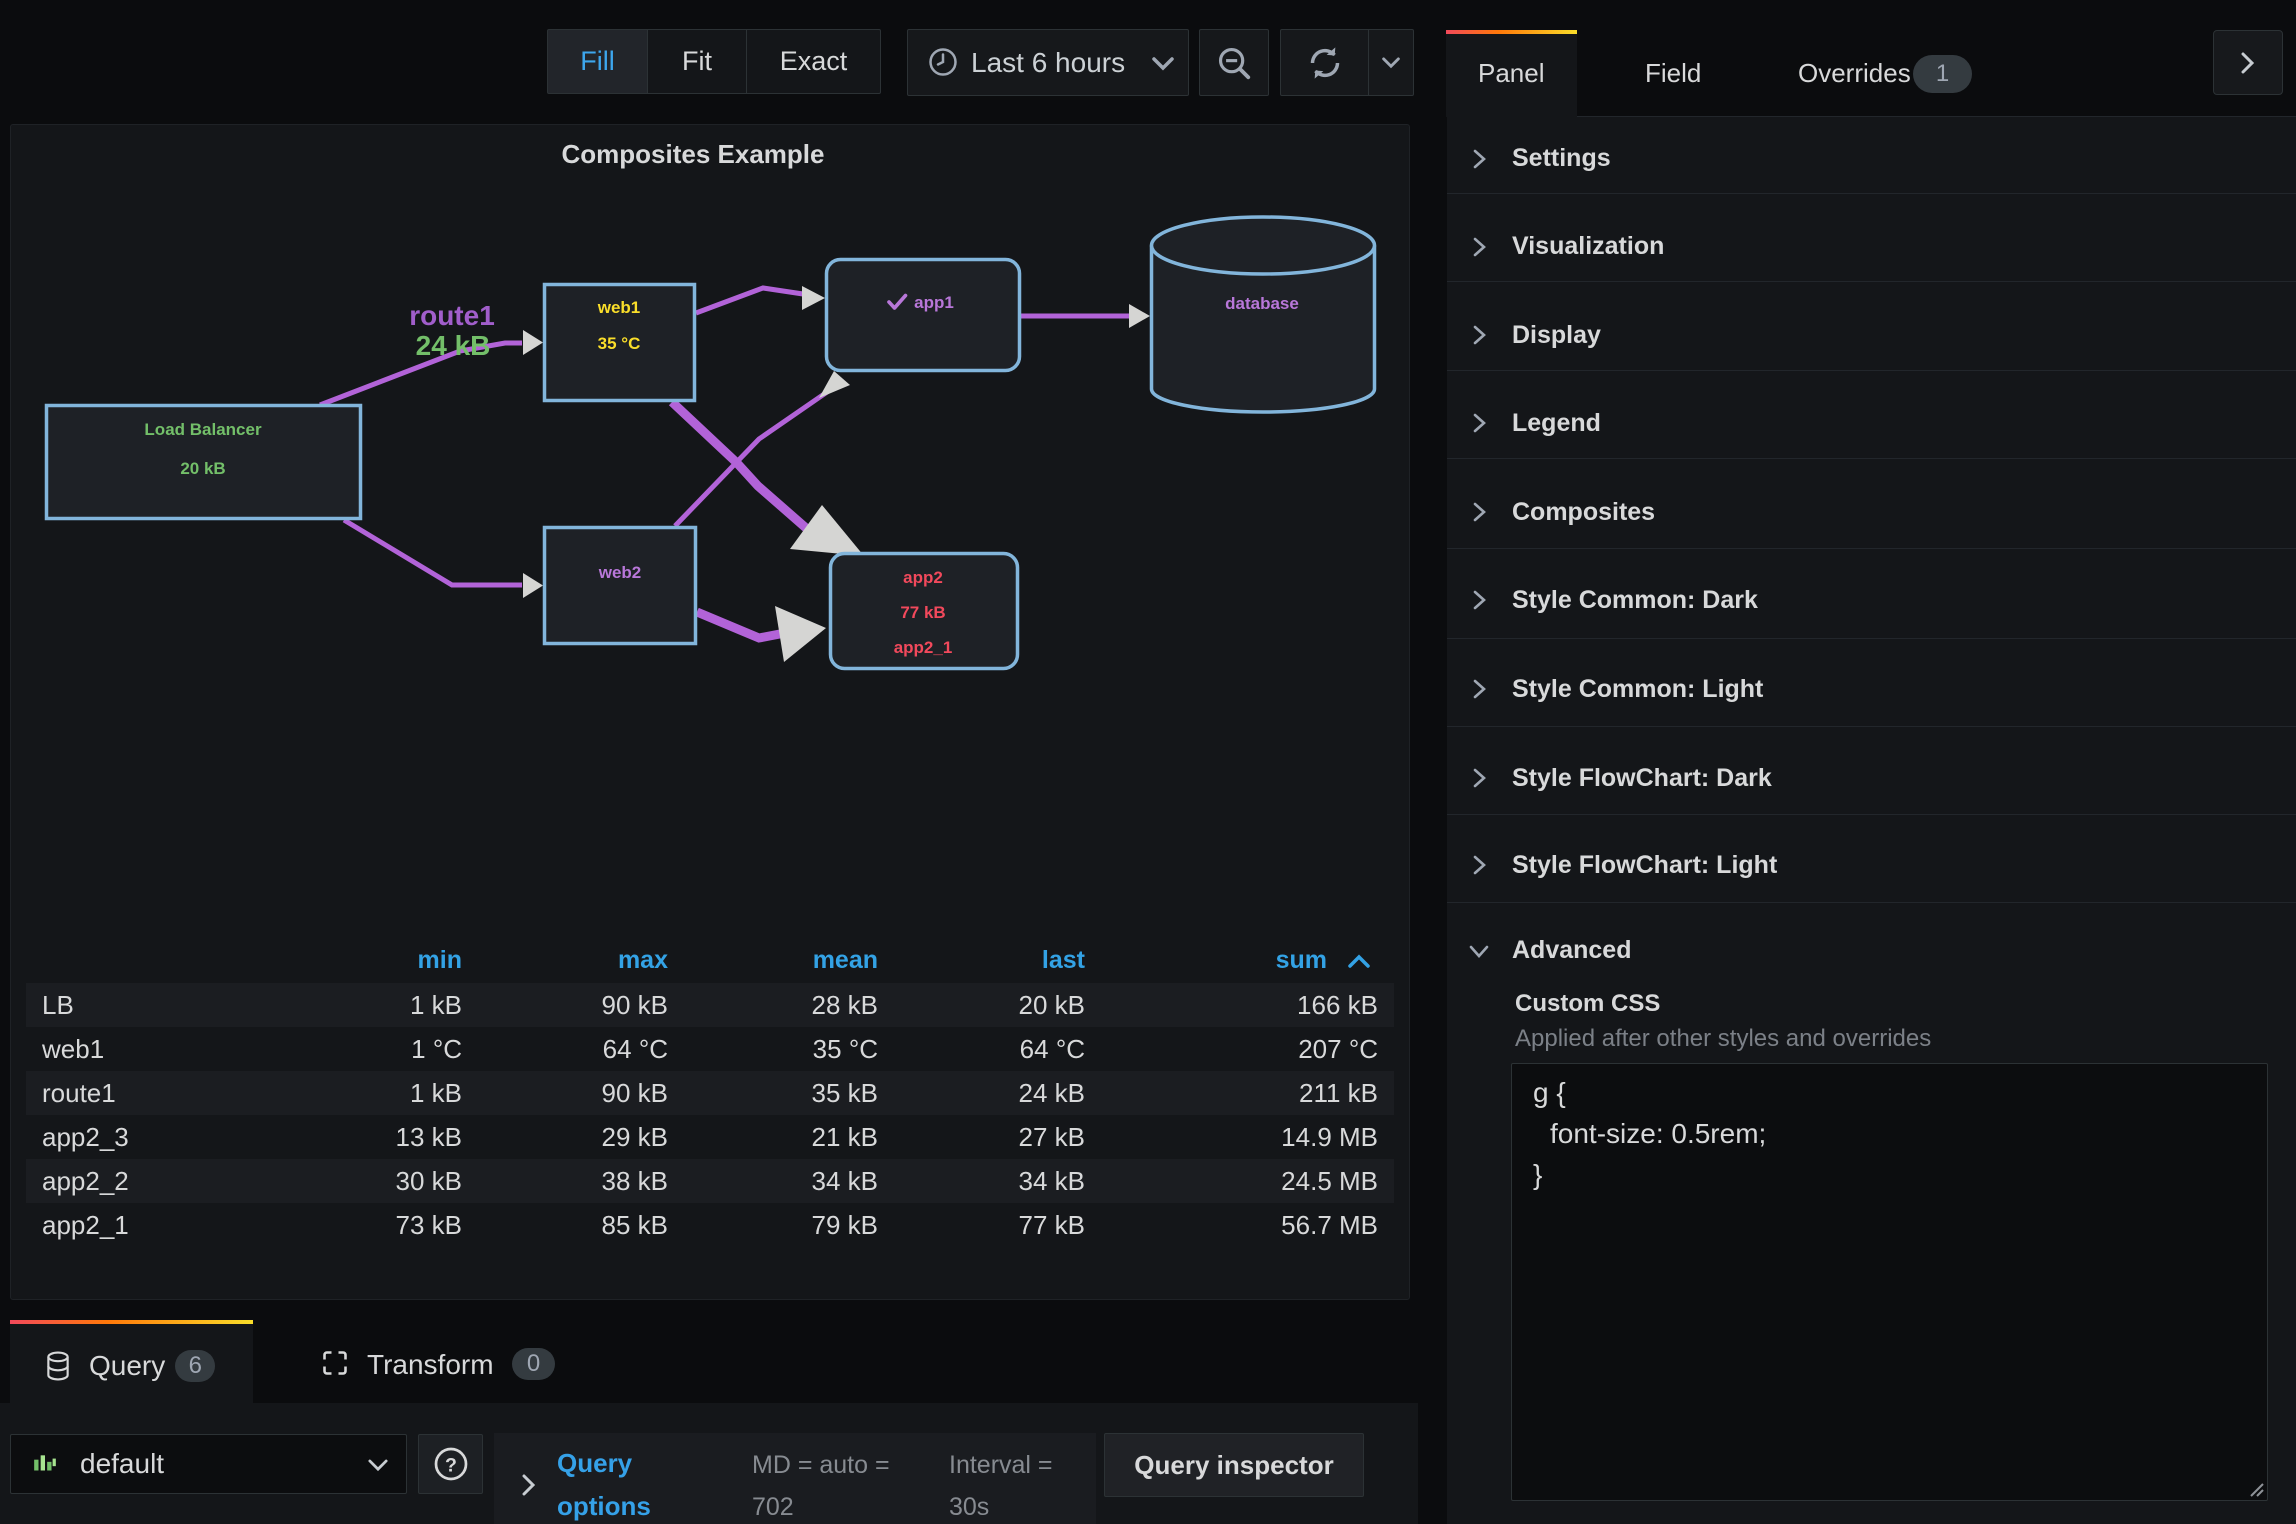 The width and height of the screenshot is (2296, 1524). What do you see at coordinates (1262, 303) in the screenshot?
I see `svg-text: database` at bounding box center [1262, 303].